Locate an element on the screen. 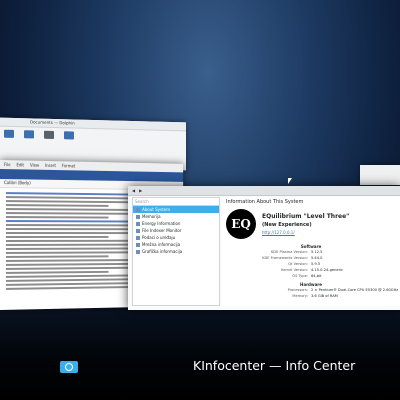  computer-icon is located at coordinates (138, 209).